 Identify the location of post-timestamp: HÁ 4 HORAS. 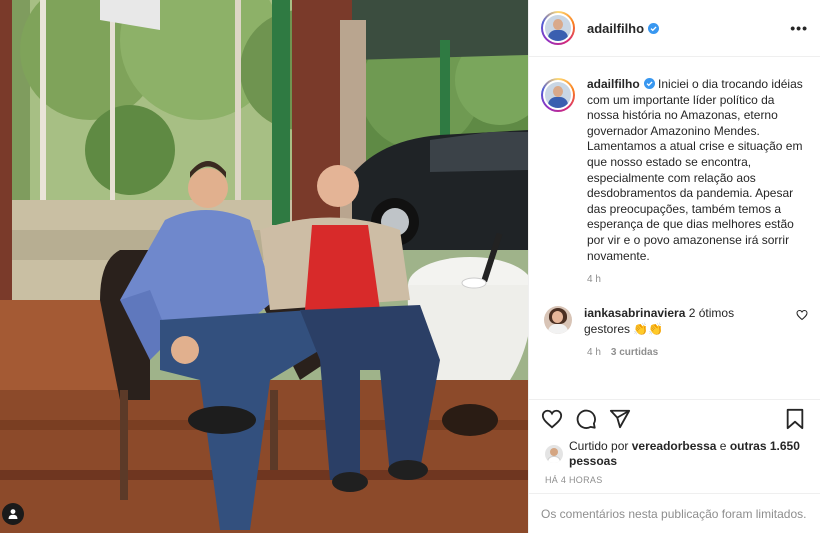
(674, 482).